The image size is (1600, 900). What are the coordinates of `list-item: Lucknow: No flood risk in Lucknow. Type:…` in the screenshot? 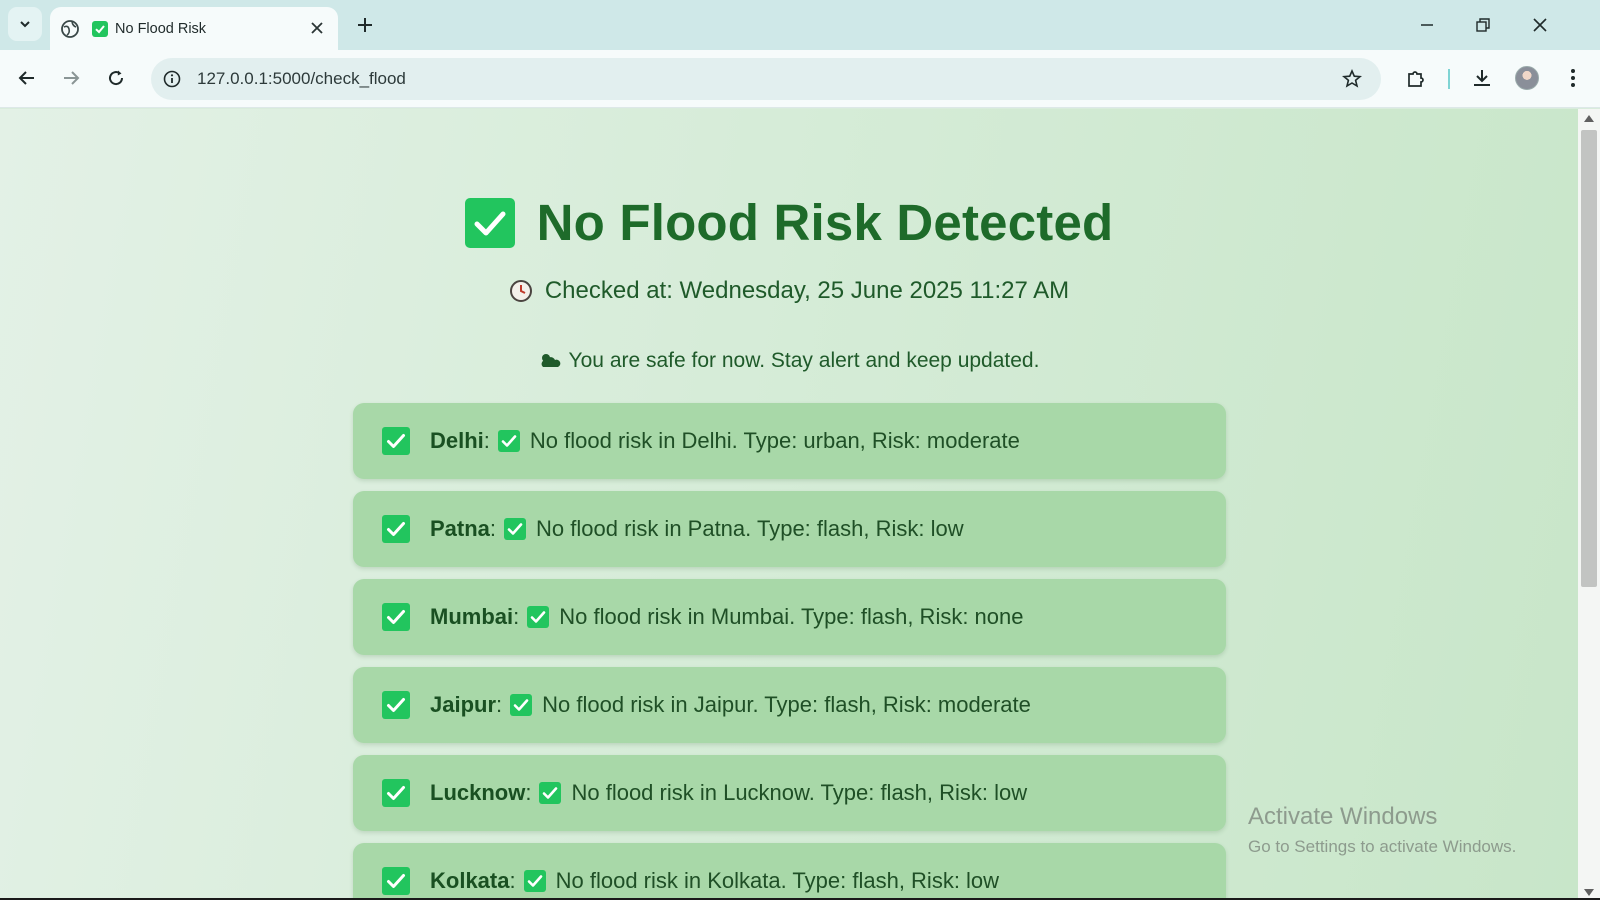 It's located at (789, 793).